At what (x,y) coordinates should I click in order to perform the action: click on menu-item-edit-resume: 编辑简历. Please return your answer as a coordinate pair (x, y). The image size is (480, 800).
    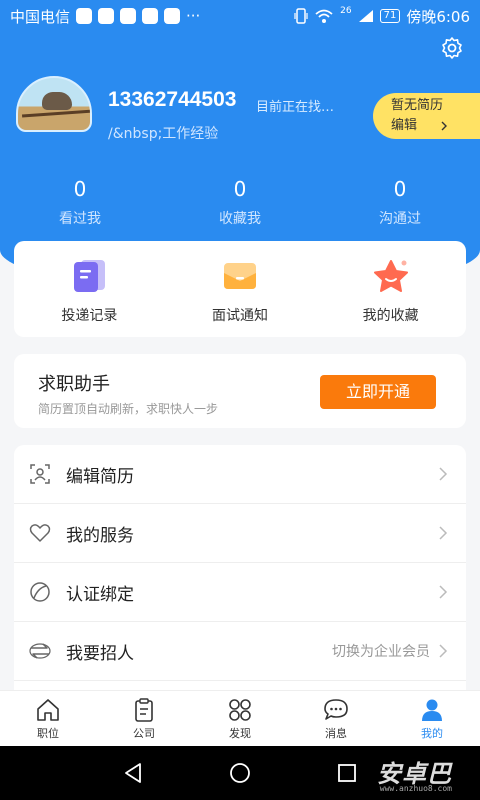
    Looking at the image, I should click on (240, 474).